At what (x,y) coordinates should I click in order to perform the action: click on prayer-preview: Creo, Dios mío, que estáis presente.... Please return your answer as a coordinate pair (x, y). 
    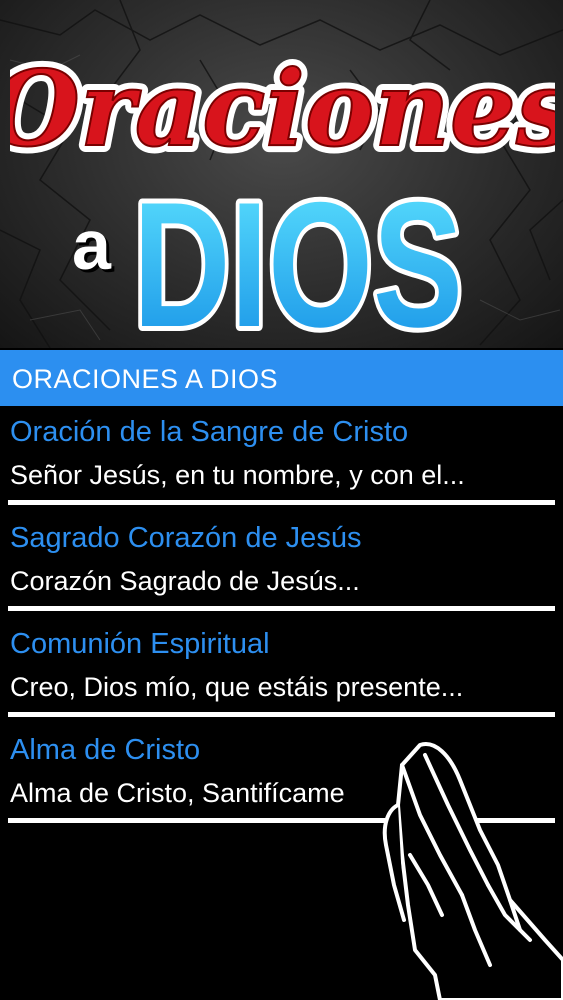
    Looking at the image, I should click on (237, 687).